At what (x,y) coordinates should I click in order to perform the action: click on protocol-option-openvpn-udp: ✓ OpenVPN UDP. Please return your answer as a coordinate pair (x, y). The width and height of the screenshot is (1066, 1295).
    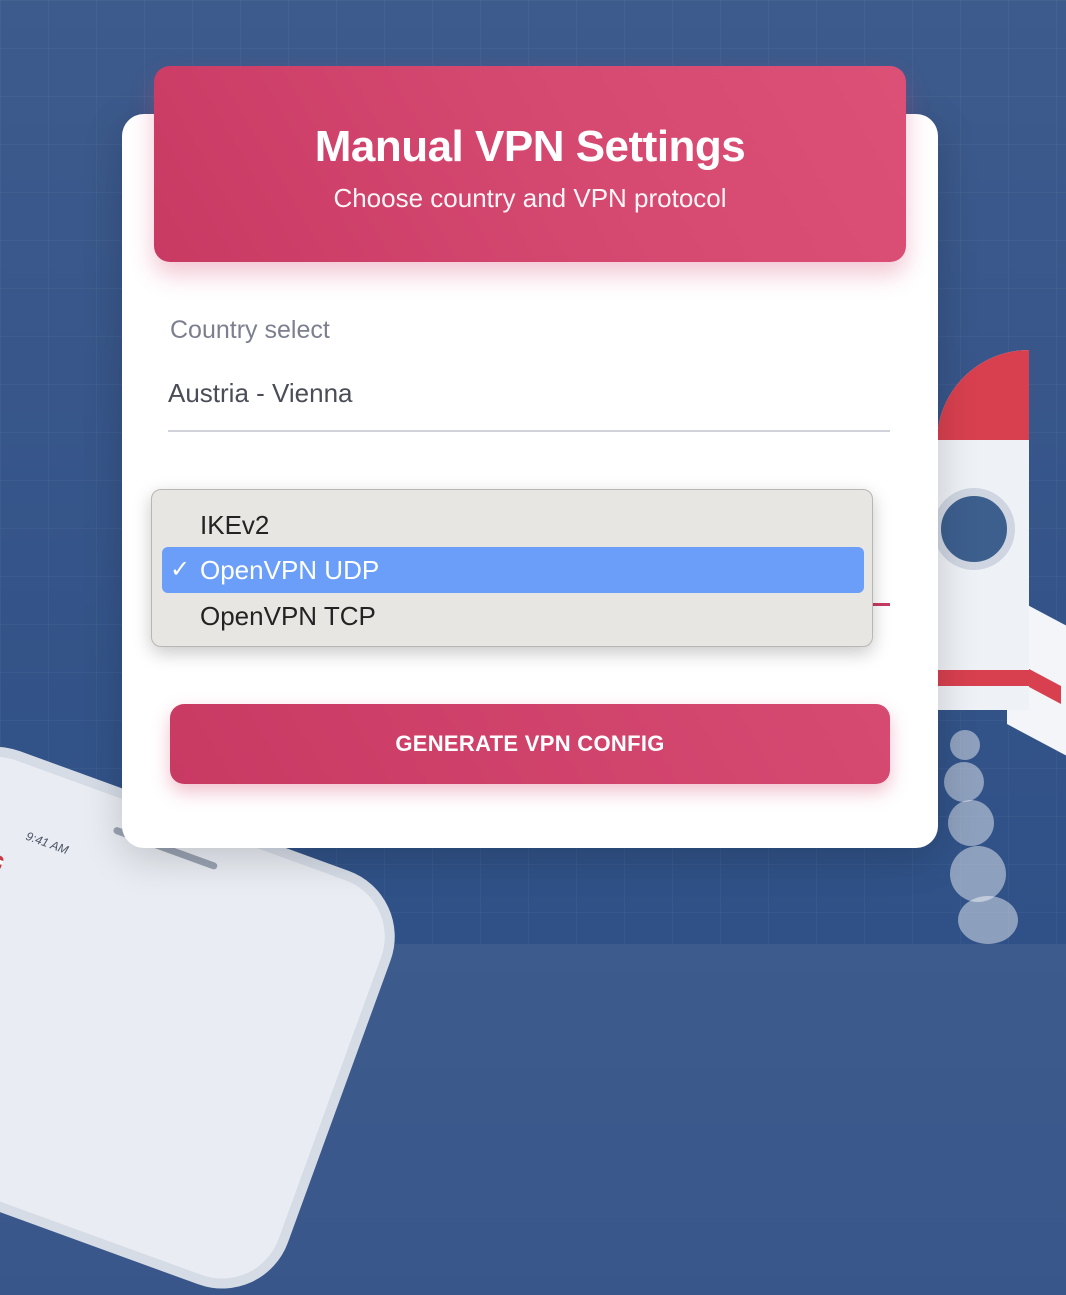
    Looking at the image, I should click on (513, 570).